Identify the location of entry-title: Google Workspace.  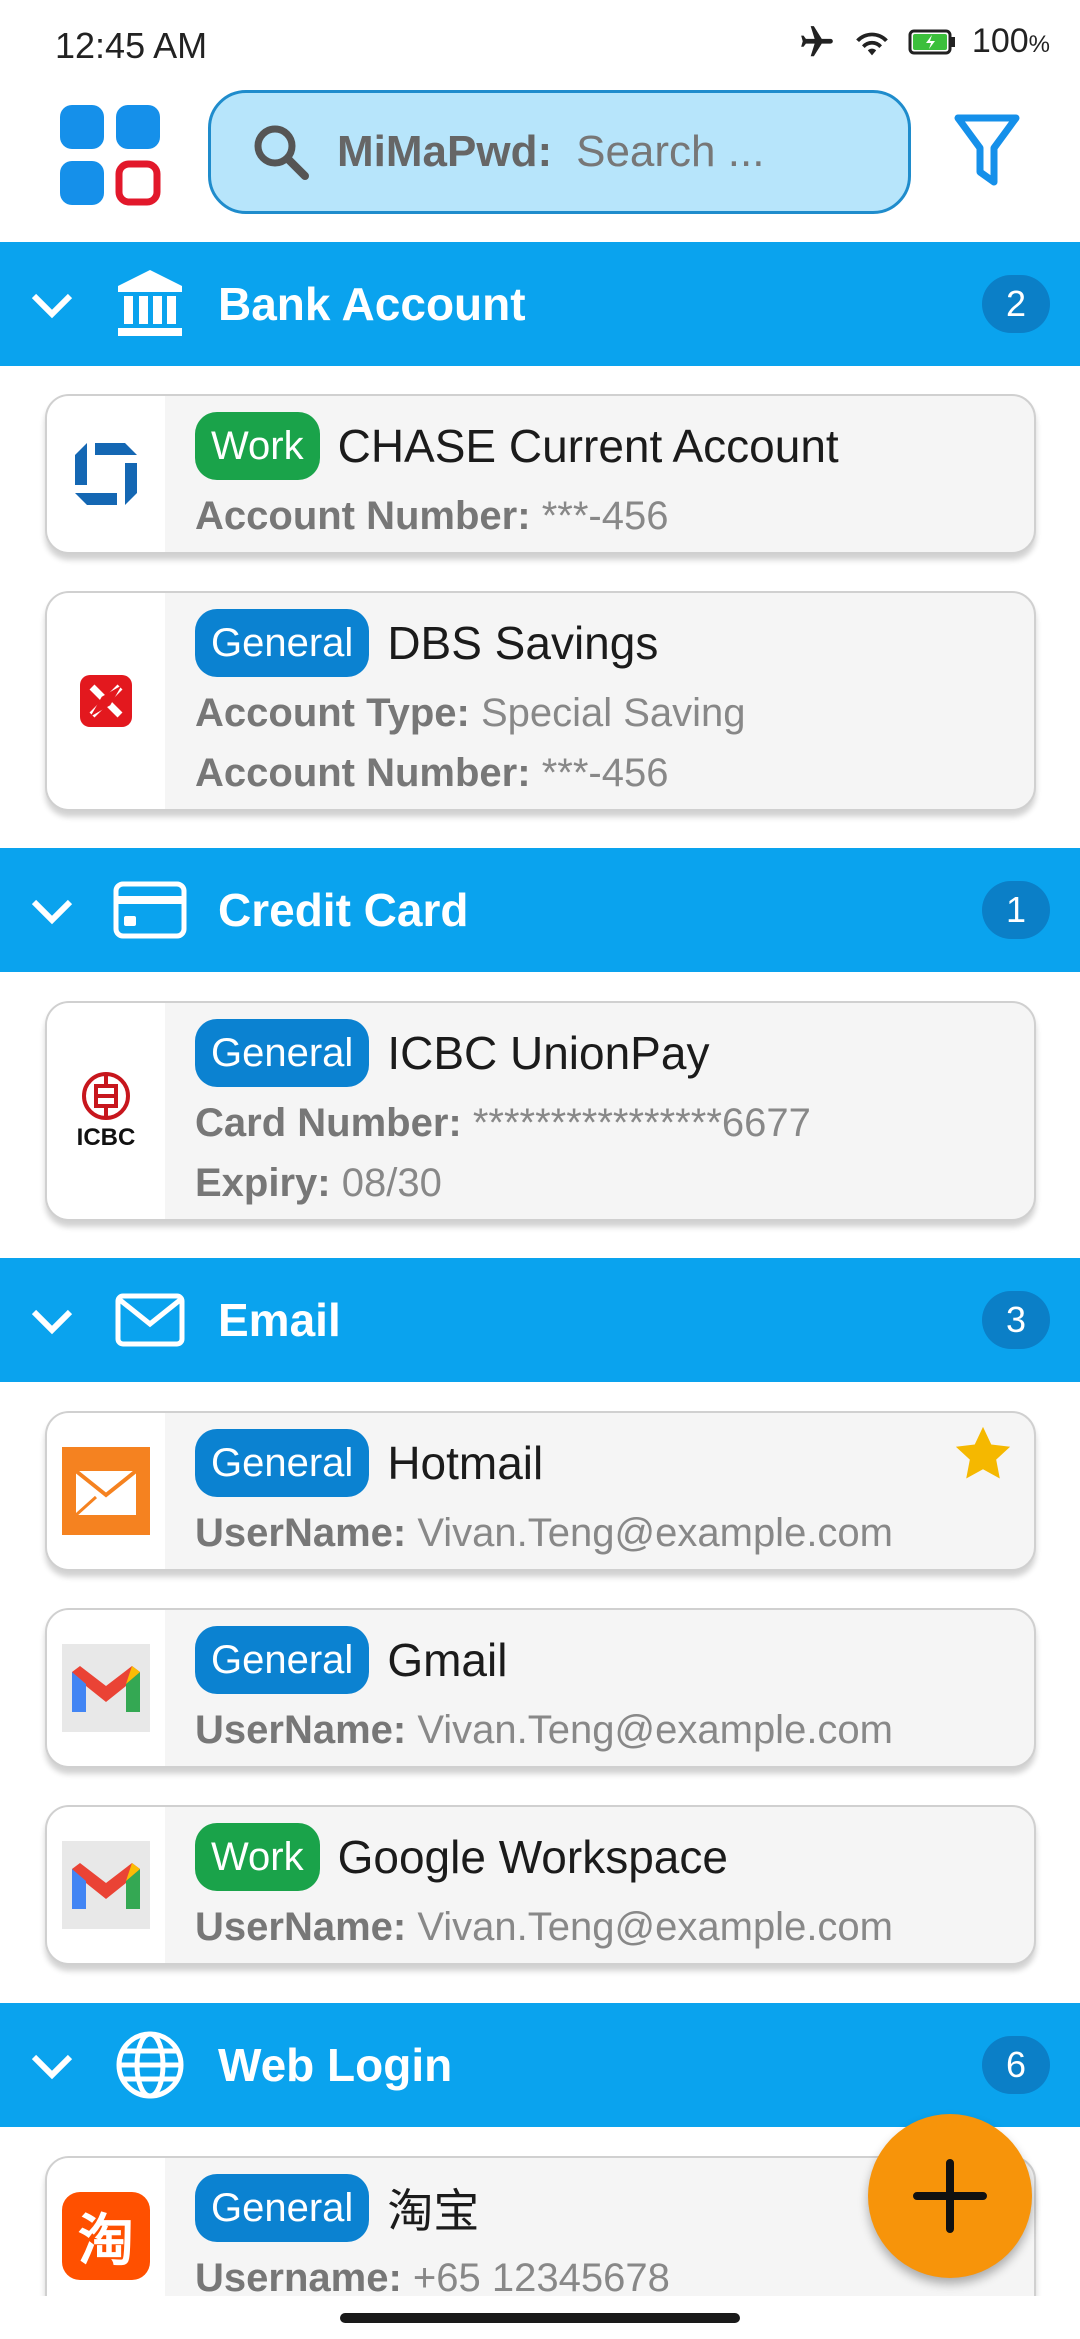
(532, 1857).